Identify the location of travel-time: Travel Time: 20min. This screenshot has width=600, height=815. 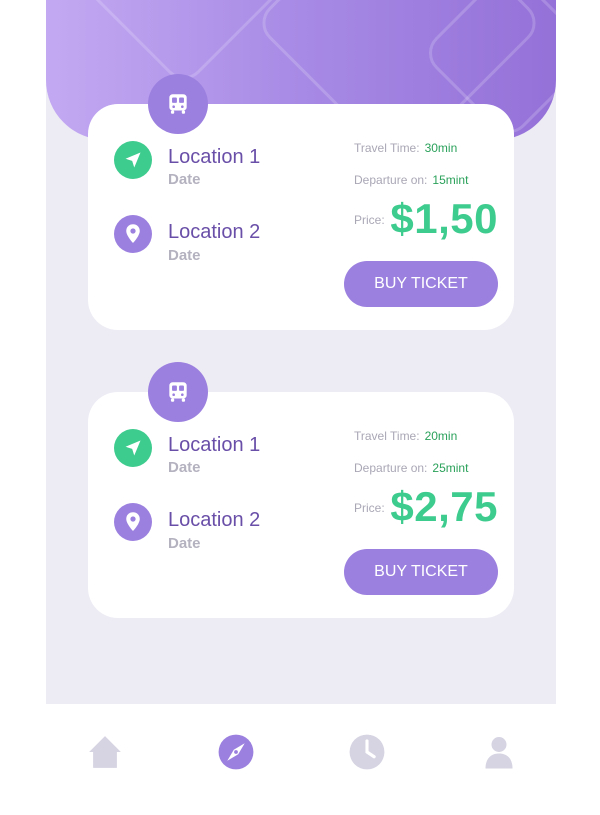
(405, 436).